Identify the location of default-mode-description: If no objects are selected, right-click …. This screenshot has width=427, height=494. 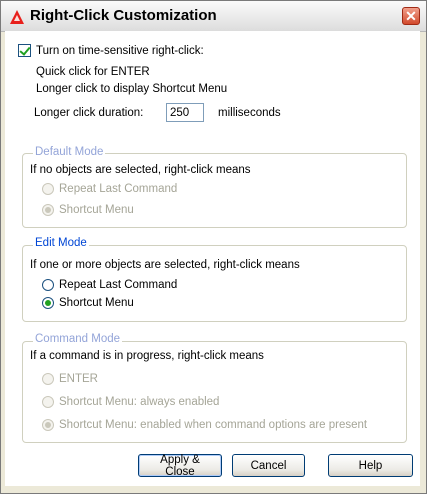
(140, 170).